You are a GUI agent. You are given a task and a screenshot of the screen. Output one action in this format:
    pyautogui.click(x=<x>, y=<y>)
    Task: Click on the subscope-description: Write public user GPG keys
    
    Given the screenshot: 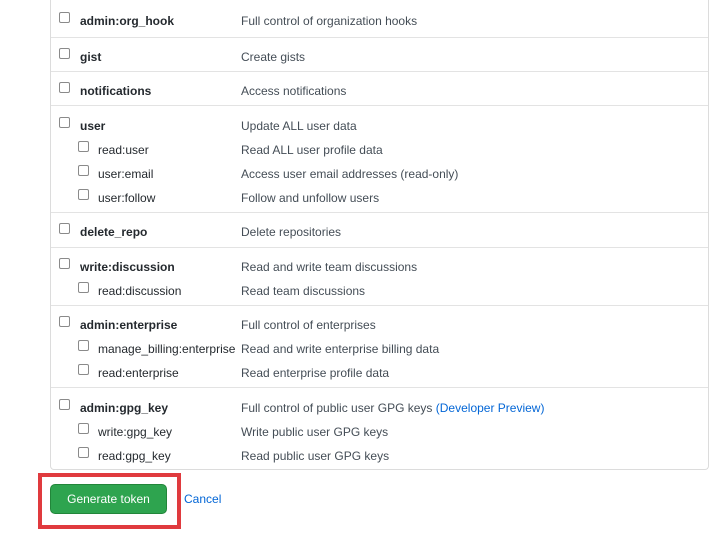 What is the action you would take?
    pyautogui.click(x=315, y=432)
    